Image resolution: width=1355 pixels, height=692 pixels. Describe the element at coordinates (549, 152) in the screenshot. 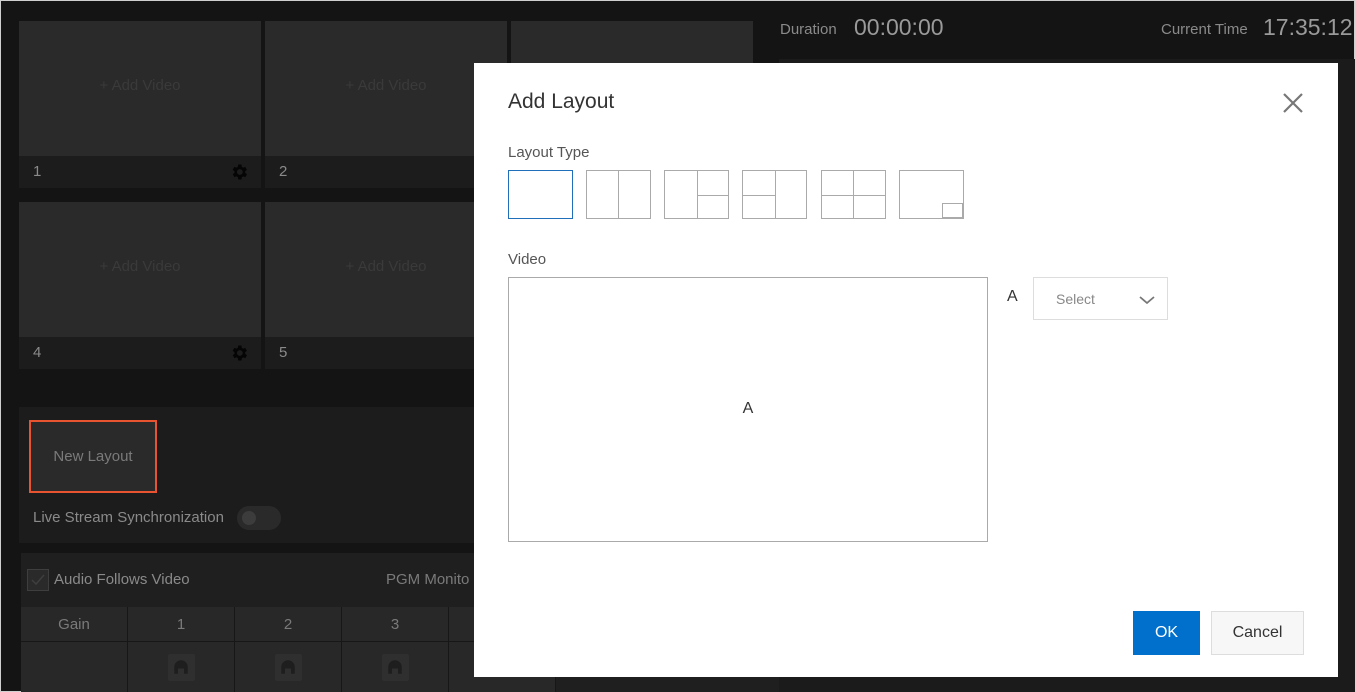

I see `layout-type-label: Layout Type` at that location.